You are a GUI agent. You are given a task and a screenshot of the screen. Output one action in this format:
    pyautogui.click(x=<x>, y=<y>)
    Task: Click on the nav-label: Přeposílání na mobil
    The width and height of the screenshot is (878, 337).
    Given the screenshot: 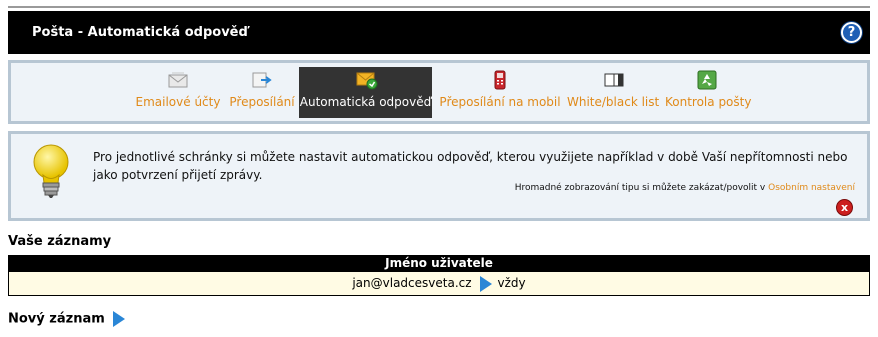 What is the action you would take?
    pyautogui.click(x=500, y=102)
    